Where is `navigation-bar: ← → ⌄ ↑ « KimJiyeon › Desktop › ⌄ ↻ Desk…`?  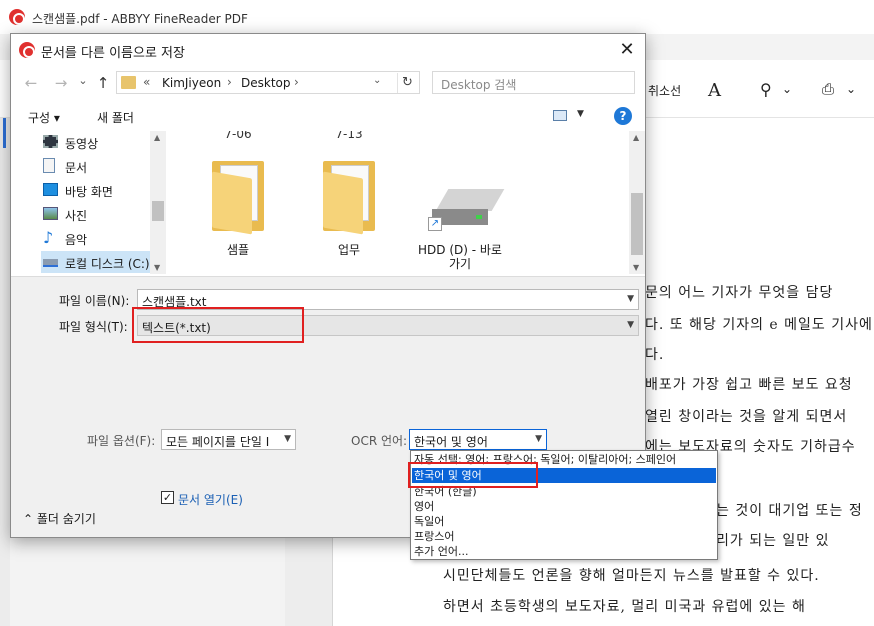 navigation-bar: ← → ⌄ ↑ « KimJiyeon › Desktop › ⌄ ↻ Desk… is located at coordinates (328, 83).